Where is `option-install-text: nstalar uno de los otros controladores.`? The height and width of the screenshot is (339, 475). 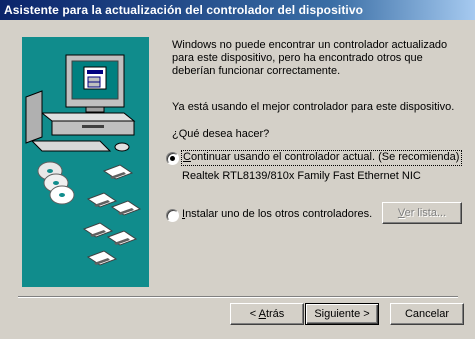 option-install-text: nstalar uno de los otros controladores. is located at coordinates (279, 214).